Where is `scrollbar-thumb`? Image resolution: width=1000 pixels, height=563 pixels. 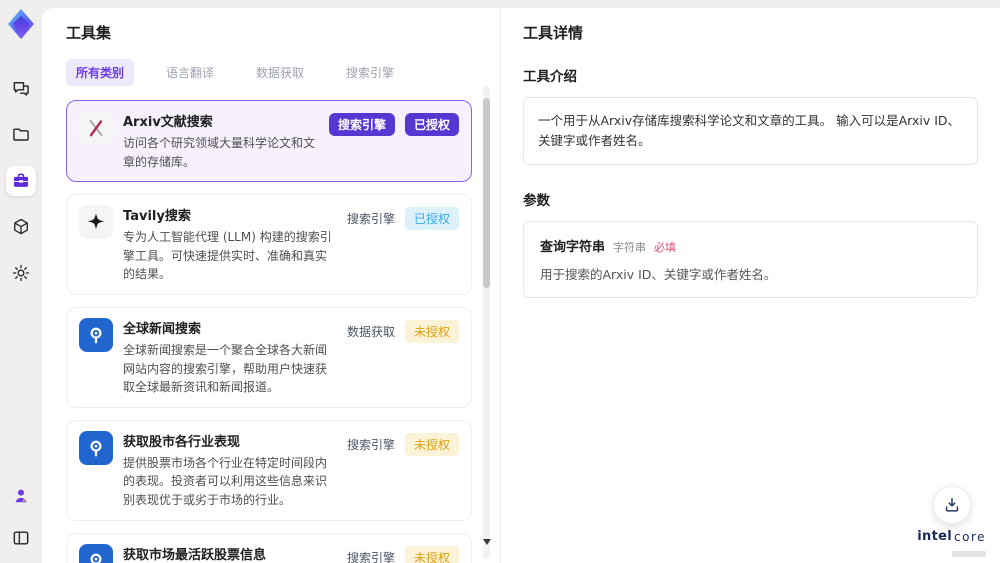
scrollbar-thumb is located at coordinates (486, 193).